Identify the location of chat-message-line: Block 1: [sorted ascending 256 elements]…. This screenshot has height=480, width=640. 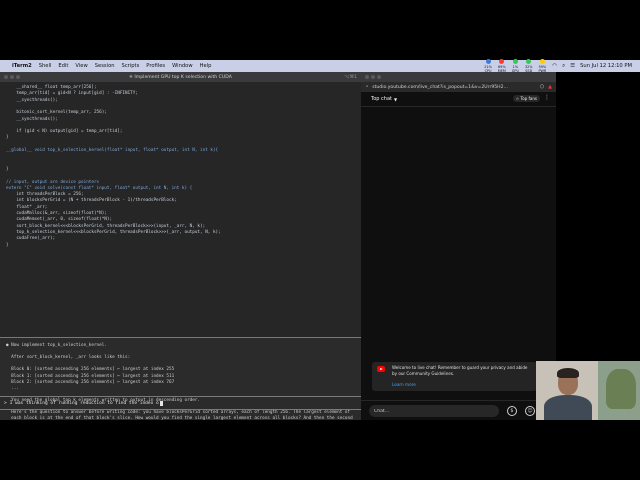
(90, 376).